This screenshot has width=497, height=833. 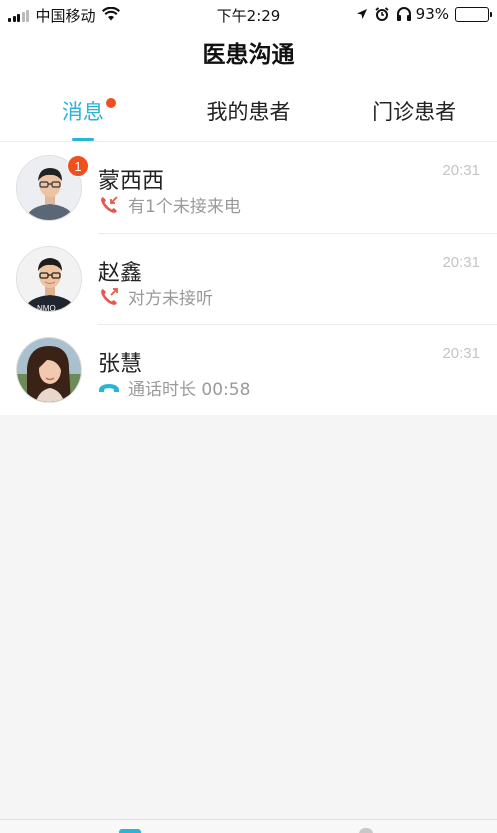 I want to click on call-status: 有1个未接来电, so click(x=184, y=207).